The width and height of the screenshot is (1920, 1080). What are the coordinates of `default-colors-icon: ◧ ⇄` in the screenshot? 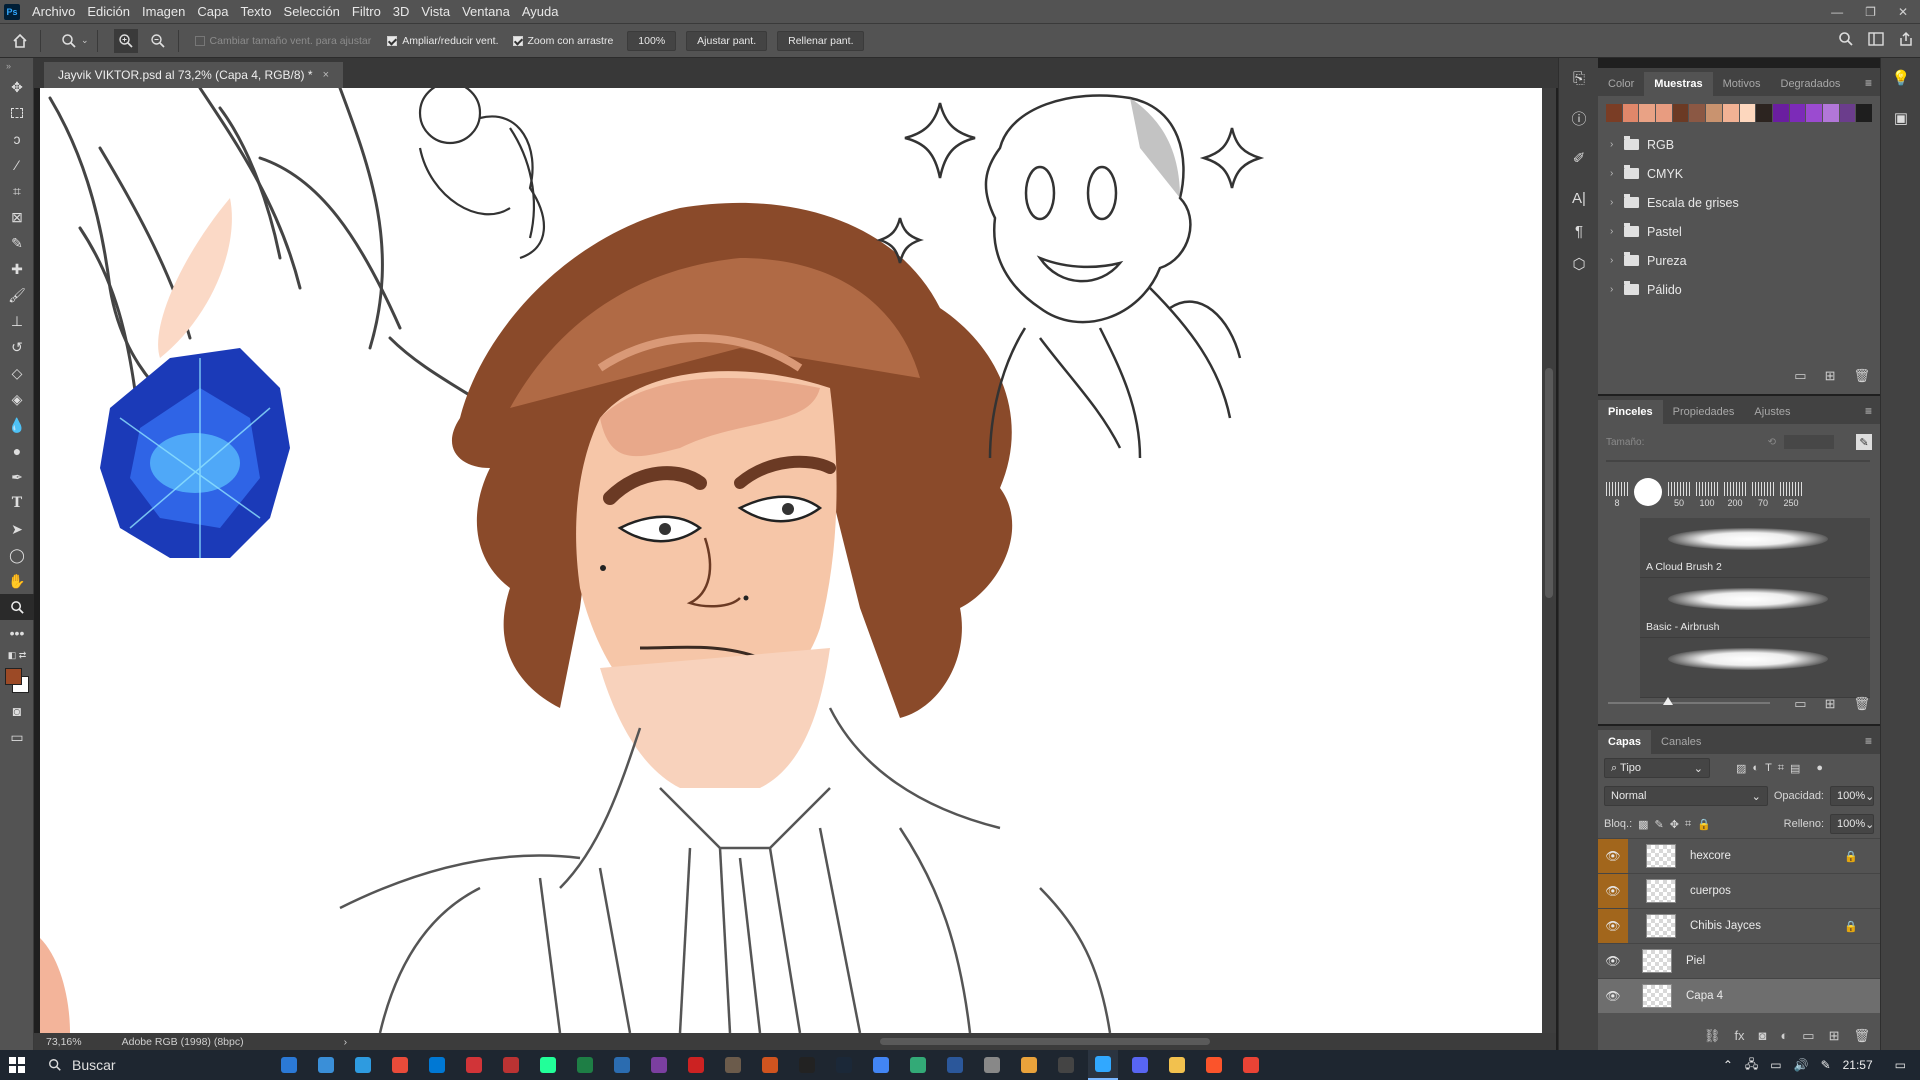 It's located at (17, 655).